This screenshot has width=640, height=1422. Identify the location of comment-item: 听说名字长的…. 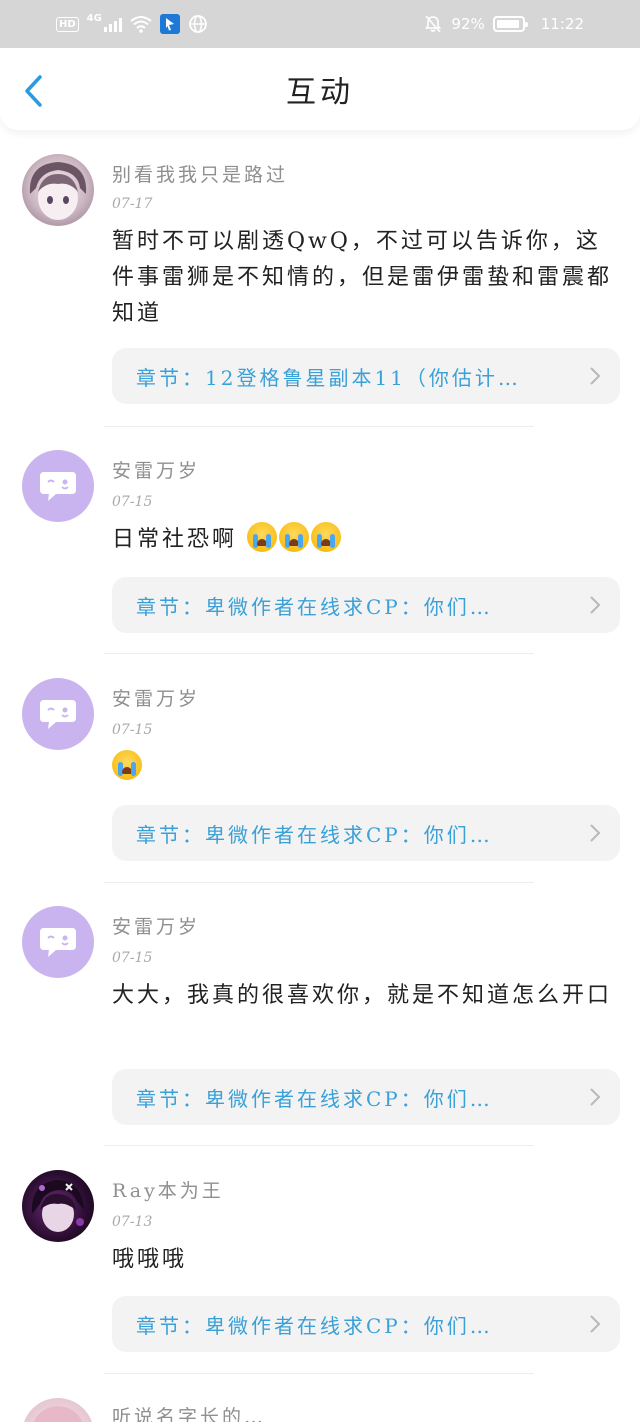
(320, 1398).